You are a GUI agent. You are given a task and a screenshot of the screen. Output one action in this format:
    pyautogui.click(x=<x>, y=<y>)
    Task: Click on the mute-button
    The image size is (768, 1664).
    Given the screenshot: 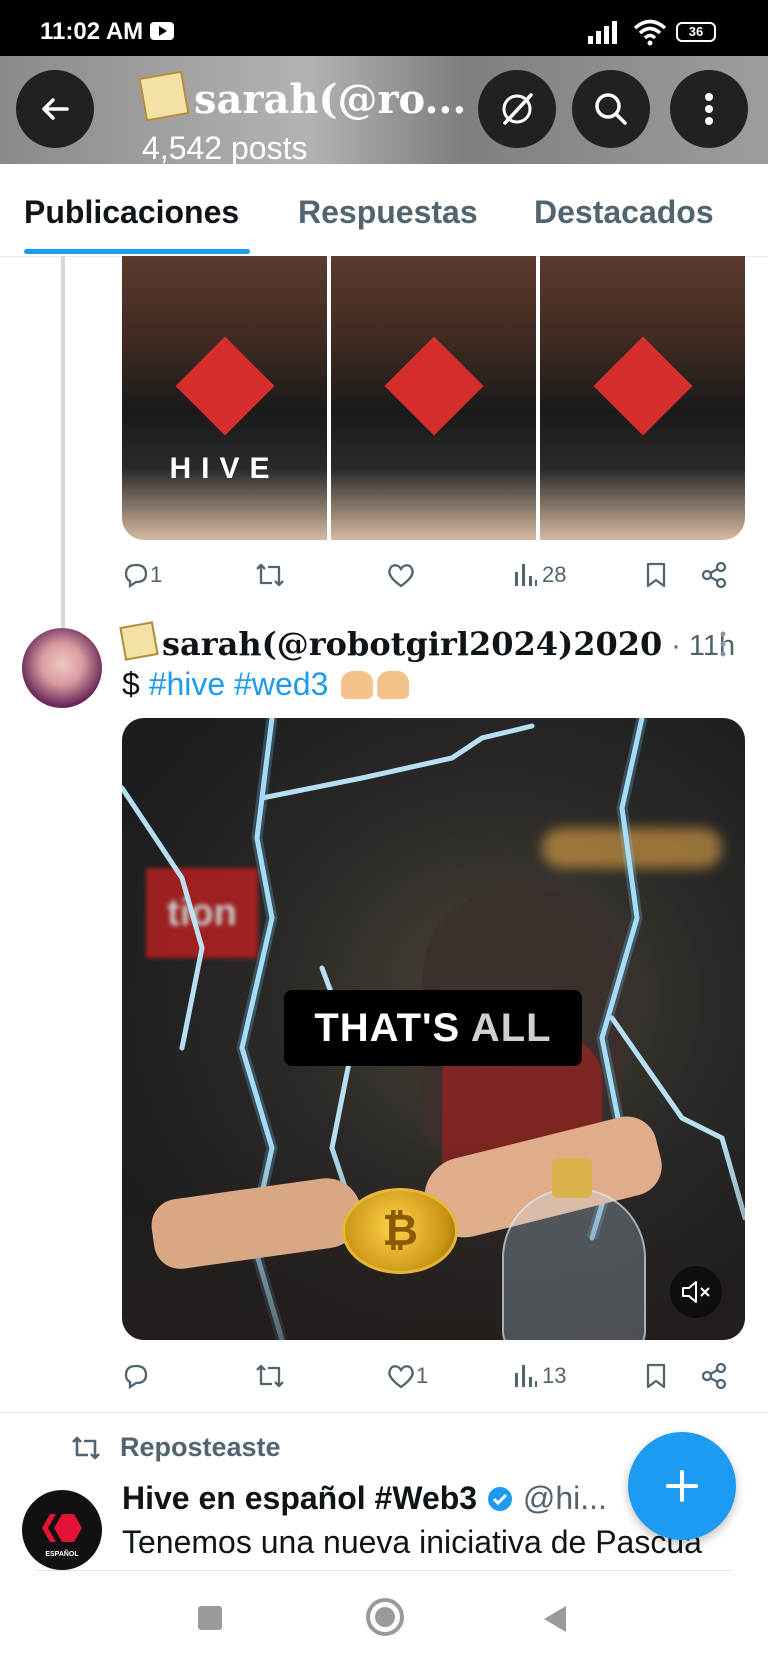 What is the action you would take?
    pyautogui.click(x=696, y=1292)
    